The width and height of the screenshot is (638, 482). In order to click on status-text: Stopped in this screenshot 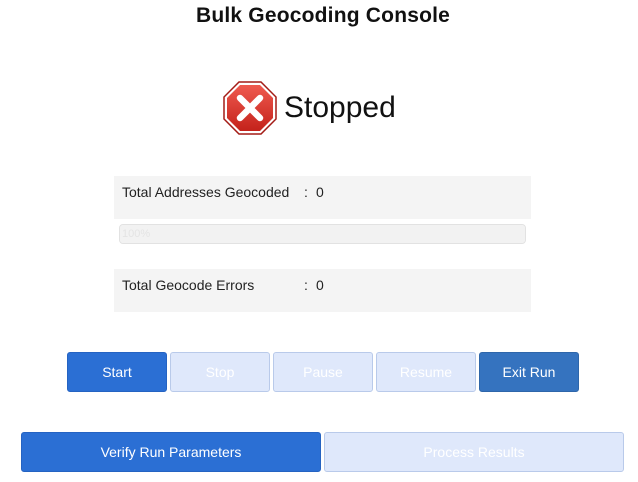, I will do `click(340, 107)`.